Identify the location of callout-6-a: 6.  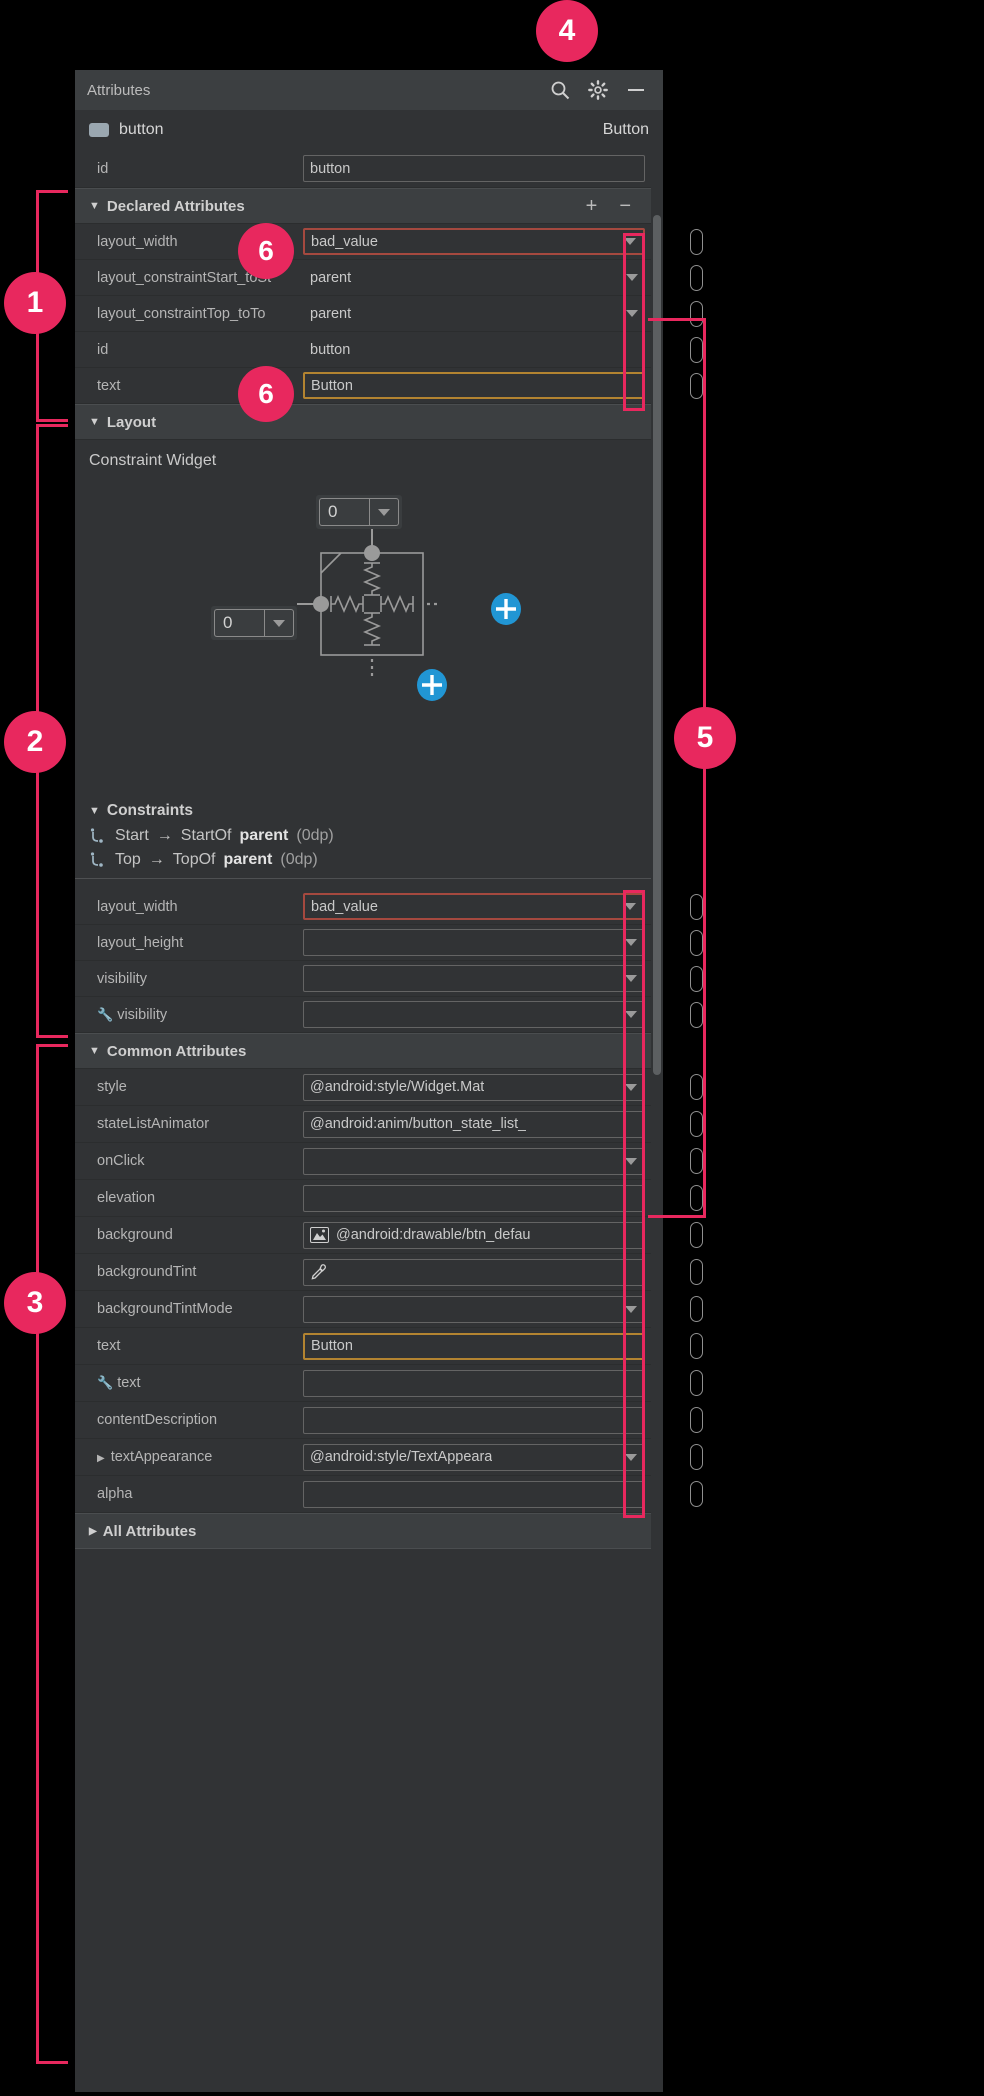
(266, 251).